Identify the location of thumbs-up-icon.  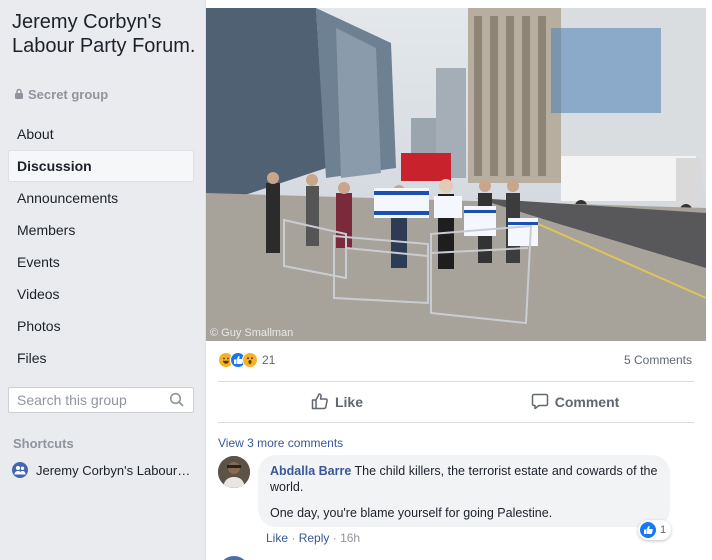
(320, 402).